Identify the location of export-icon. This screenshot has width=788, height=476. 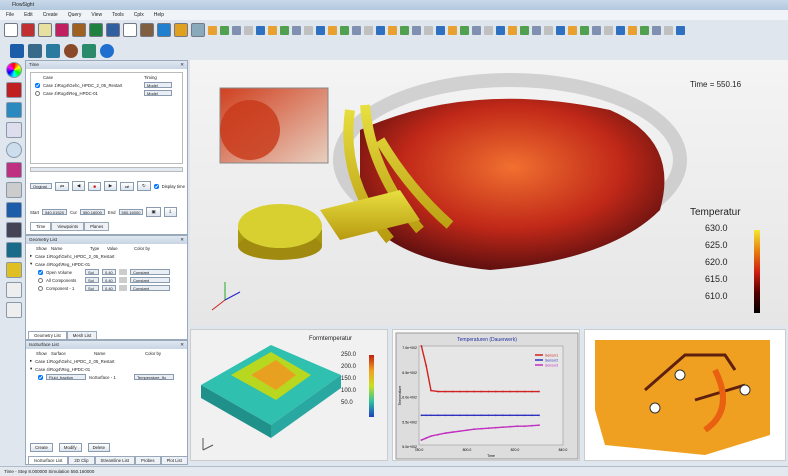
(14, 310).